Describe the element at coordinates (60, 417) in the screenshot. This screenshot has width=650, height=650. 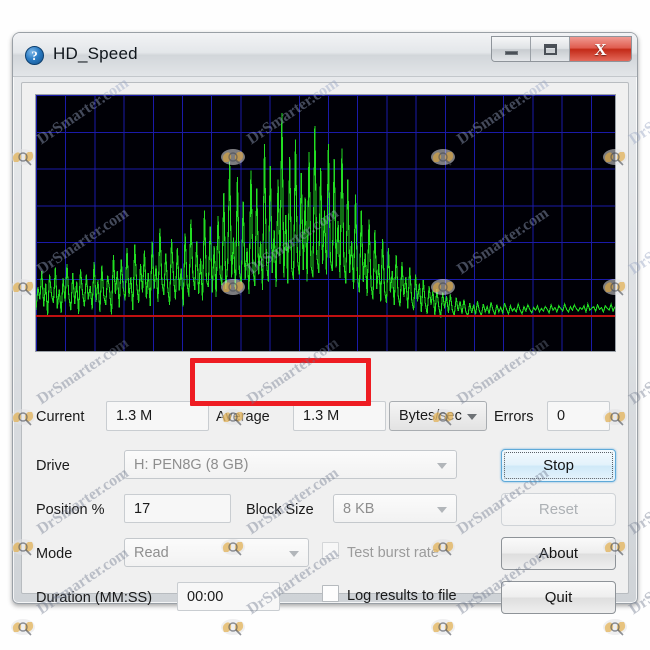
I see `current-label: Current` at that location.